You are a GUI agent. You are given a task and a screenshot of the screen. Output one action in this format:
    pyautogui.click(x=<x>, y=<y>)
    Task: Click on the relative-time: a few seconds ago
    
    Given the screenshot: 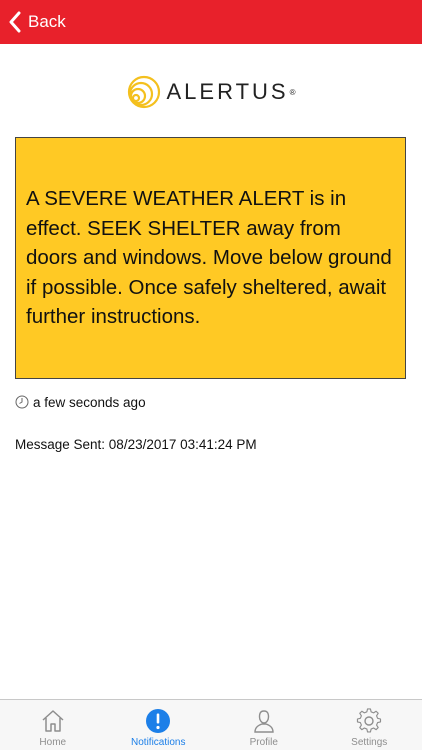 What is the action you would take?
    pyautogui.click(x=89, y=402)
    